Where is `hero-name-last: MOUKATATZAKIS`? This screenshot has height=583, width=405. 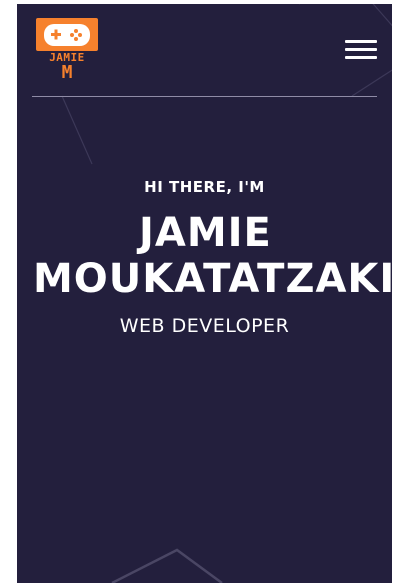
hero-name-last: MOUKATATZAKIS is located at coordinates (212, 279).